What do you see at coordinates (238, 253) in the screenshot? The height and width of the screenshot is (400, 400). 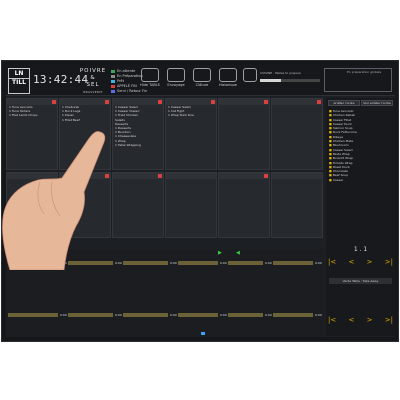 I see `back-icon: ◀` at bounding box center [238, 253].